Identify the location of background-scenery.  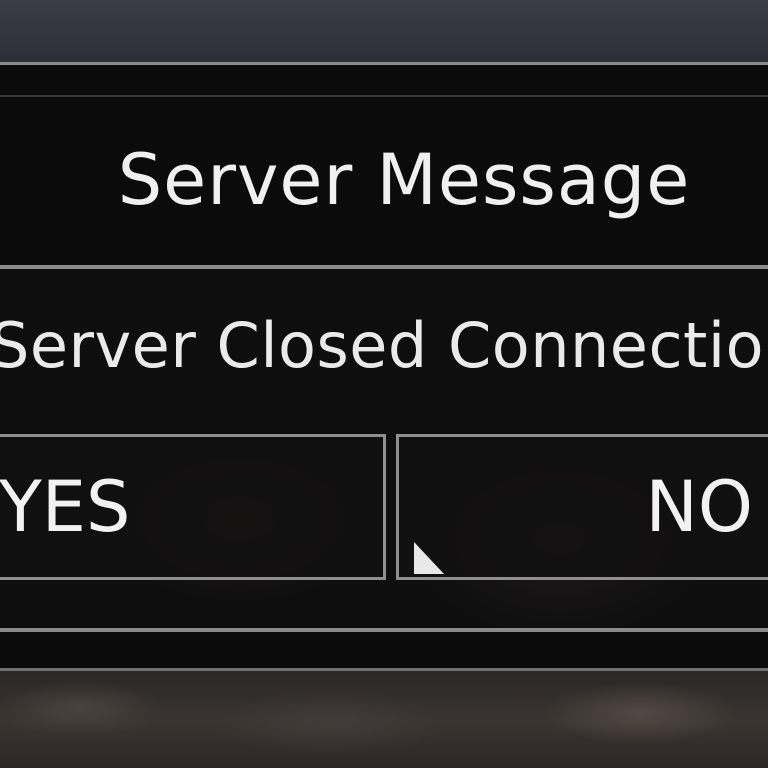
(384, 718).